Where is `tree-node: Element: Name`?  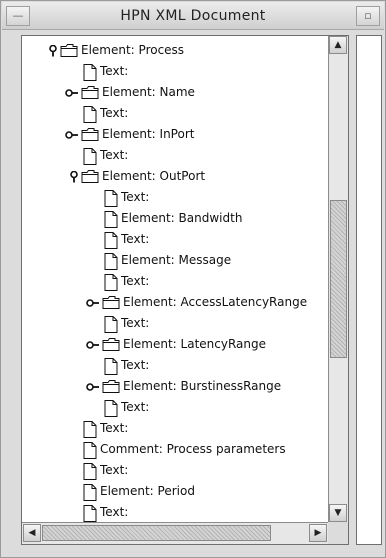 tree-node: Element: Name is located at coordinates (175, 92).